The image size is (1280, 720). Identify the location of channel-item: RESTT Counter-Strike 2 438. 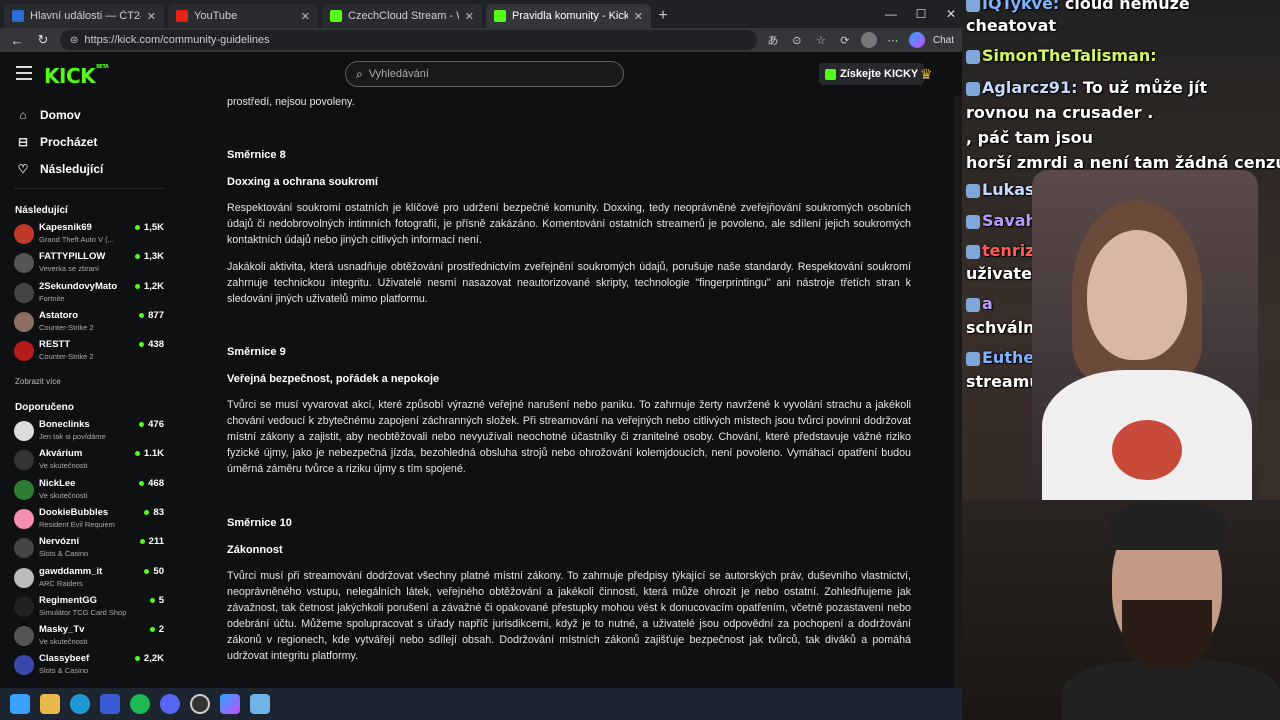
(89, 351).